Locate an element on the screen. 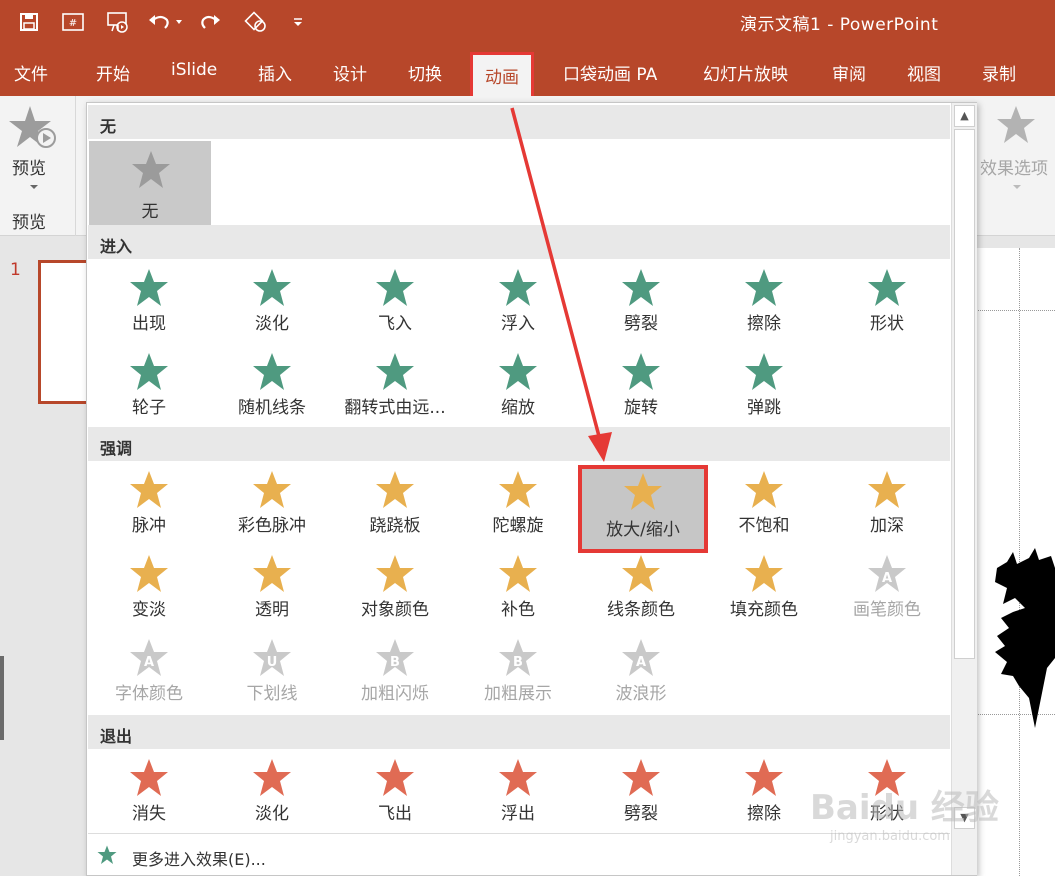  entrance-effect-item: 浮入 is located at coordinates (518, 307).